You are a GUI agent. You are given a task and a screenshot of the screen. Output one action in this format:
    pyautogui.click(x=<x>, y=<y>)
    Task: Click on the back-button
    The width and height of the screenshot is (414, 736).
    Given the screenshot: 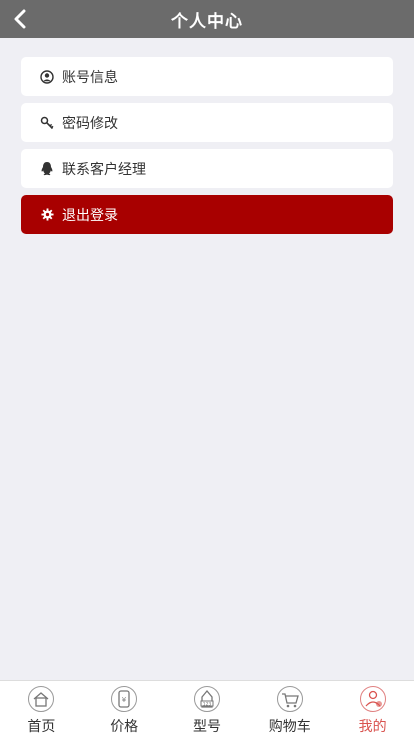 What is the action you would take?
    pyautogui.click(x=20, y=19)
    